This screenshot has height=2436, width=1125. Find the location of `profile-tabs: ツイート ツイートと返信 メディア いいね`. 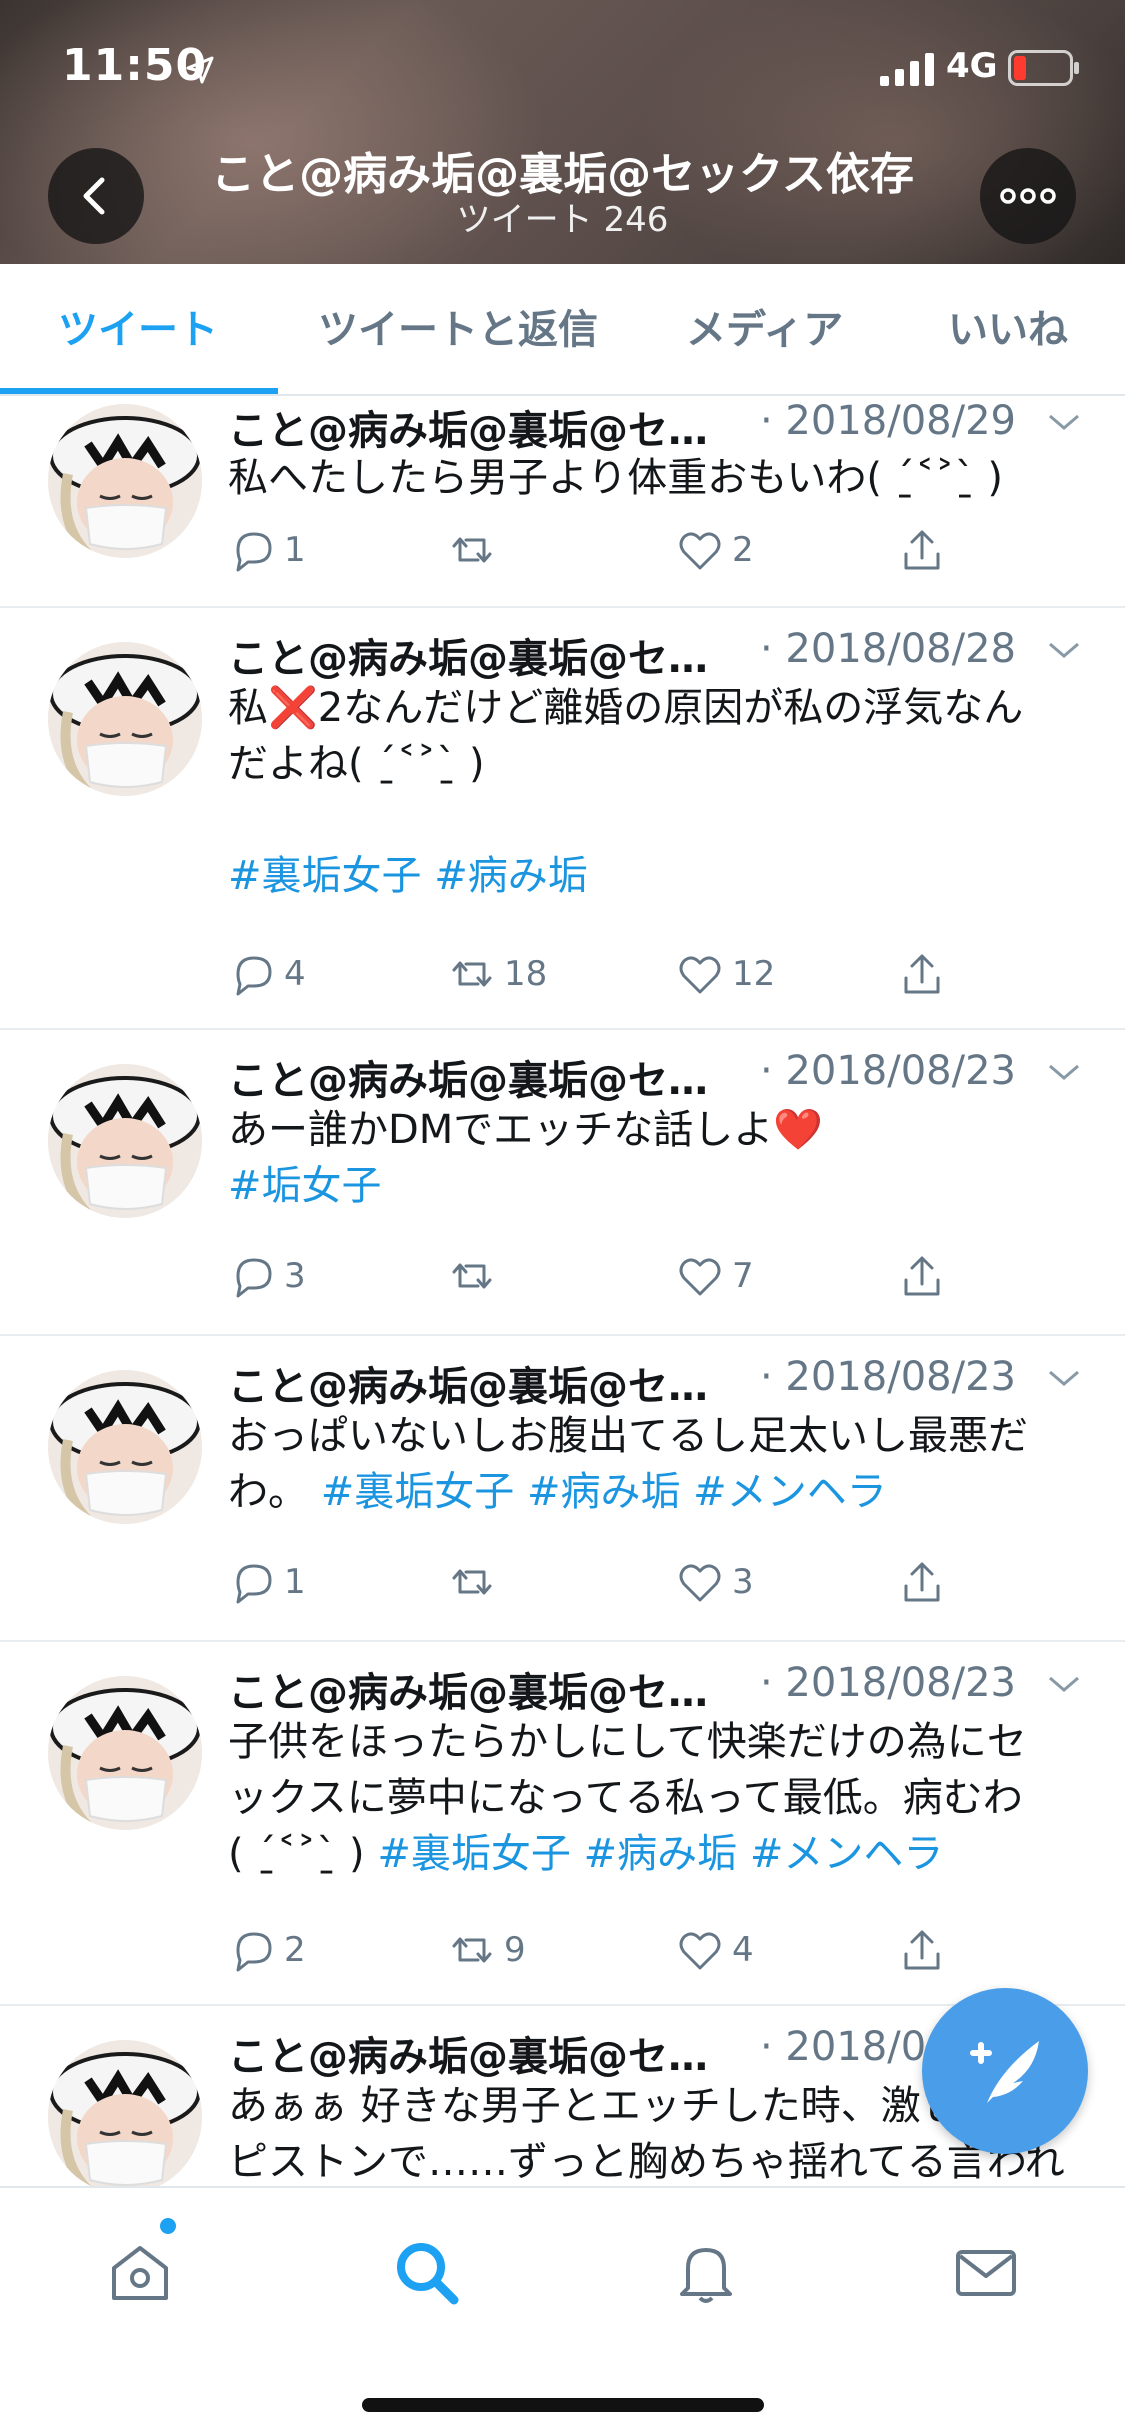

profile-tabs: ツイート ツイートと返信 メディア いいね is located at coordinates (562, 330).